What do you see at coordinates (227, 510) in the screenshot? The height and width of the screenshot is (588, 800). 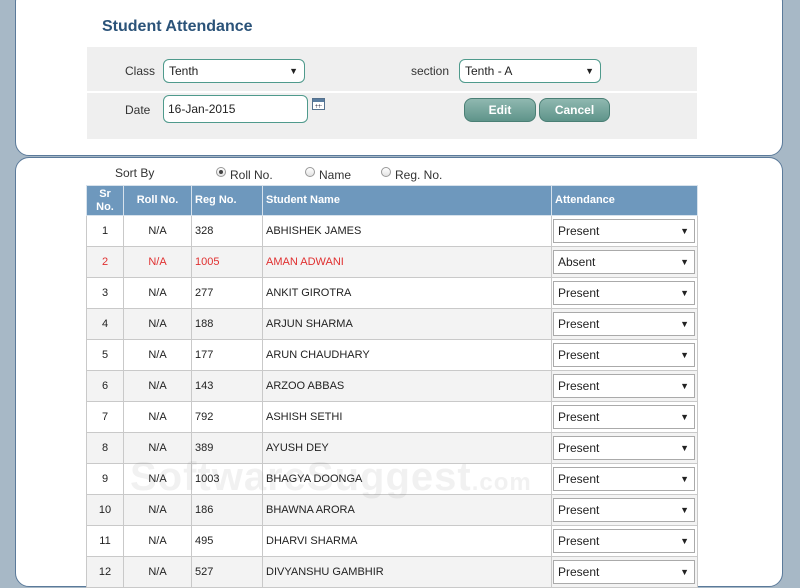 I see `cell-reg: 186` at bounding box center [227, 510].